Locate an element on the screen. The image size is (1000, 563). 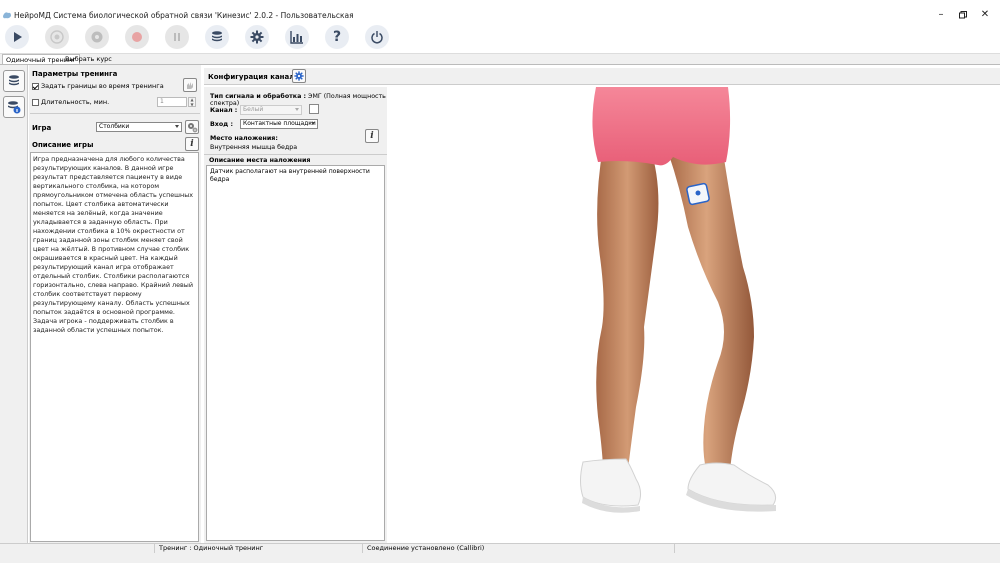
settings-button is located at coordinates (257, 37).